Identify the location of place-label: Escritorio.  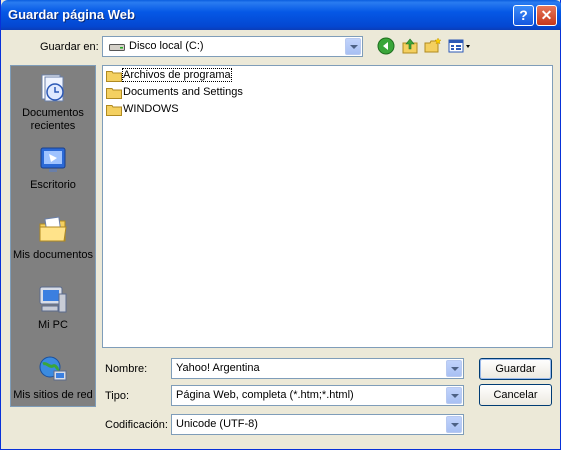
(53, 185).